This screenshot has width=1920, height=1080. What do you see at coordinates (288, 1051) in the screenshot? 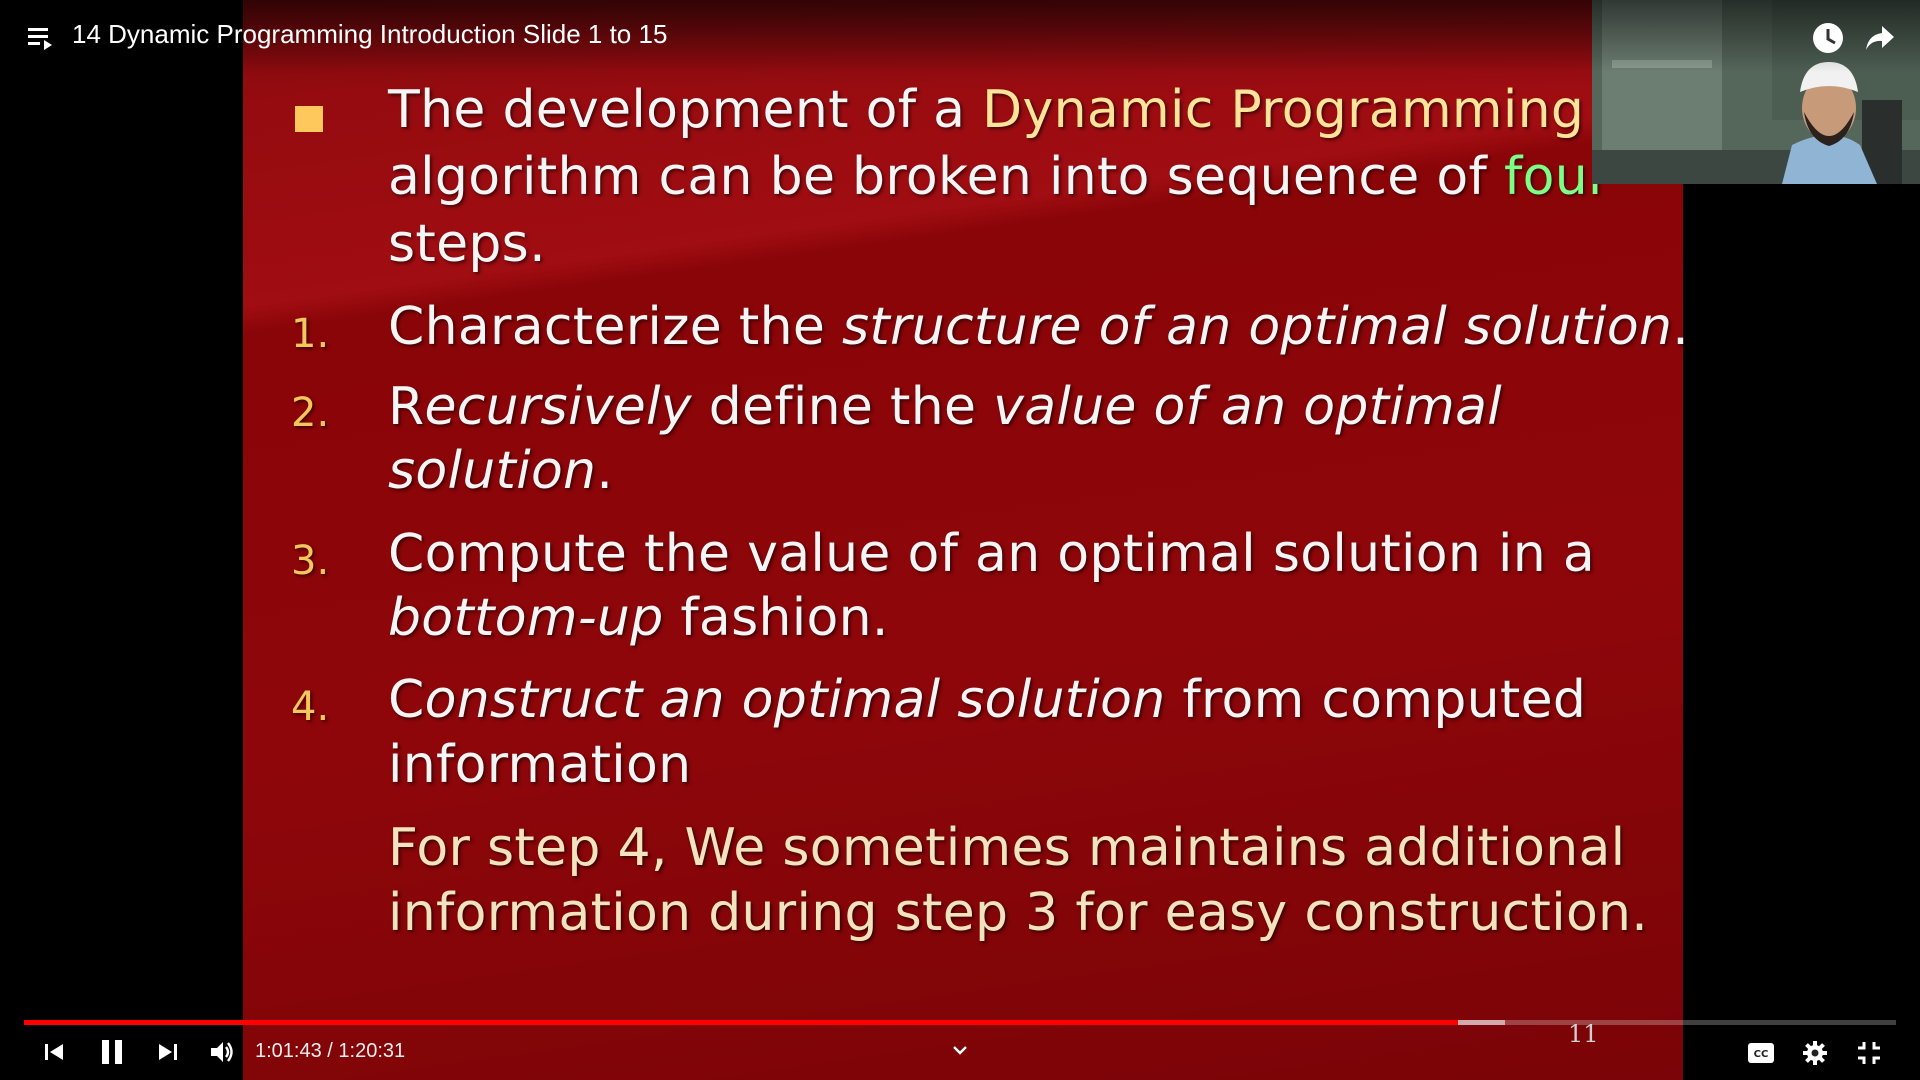
I see `current-time: 1:01:43` at bounding box center [288, 1051].